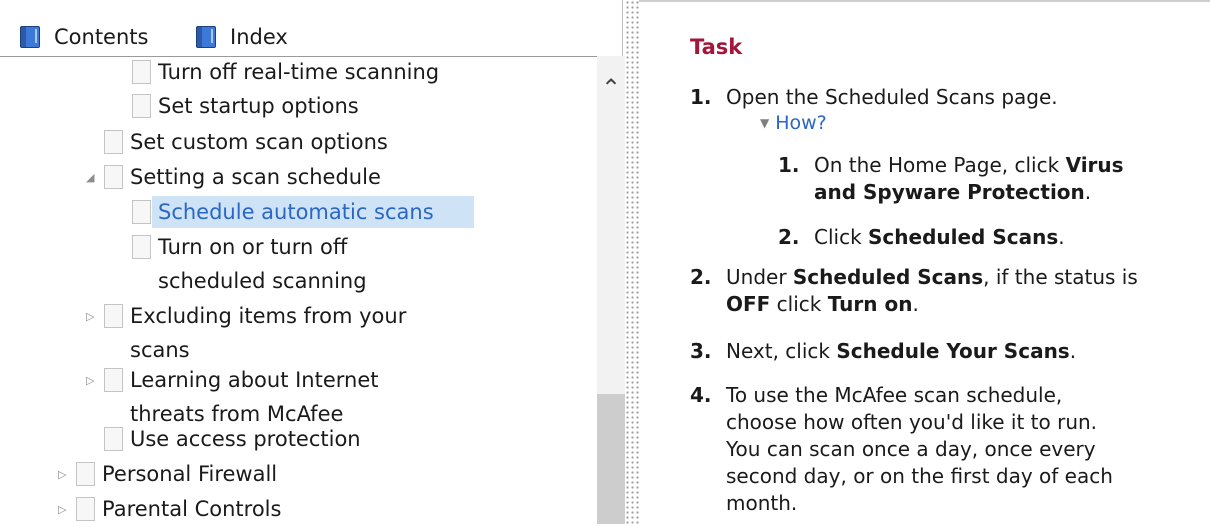 The width and height of the screenshot is (1210, 526). What do you see at coordinates (296, 212) in the screenshot?
I see `tree-item-label: Schedule automatic scans` at bounding box center [296, 212].